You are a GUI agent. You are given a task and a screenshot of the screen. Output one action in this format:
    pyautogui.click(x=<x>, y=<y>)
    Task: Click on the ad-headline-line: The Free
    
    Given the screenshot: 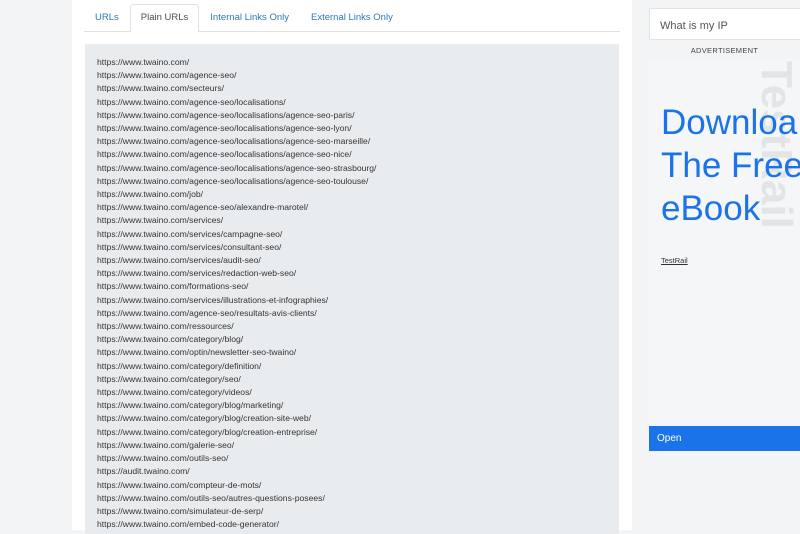 What is the action you would take?
    pyautogui.click(x=730, y=165)
    